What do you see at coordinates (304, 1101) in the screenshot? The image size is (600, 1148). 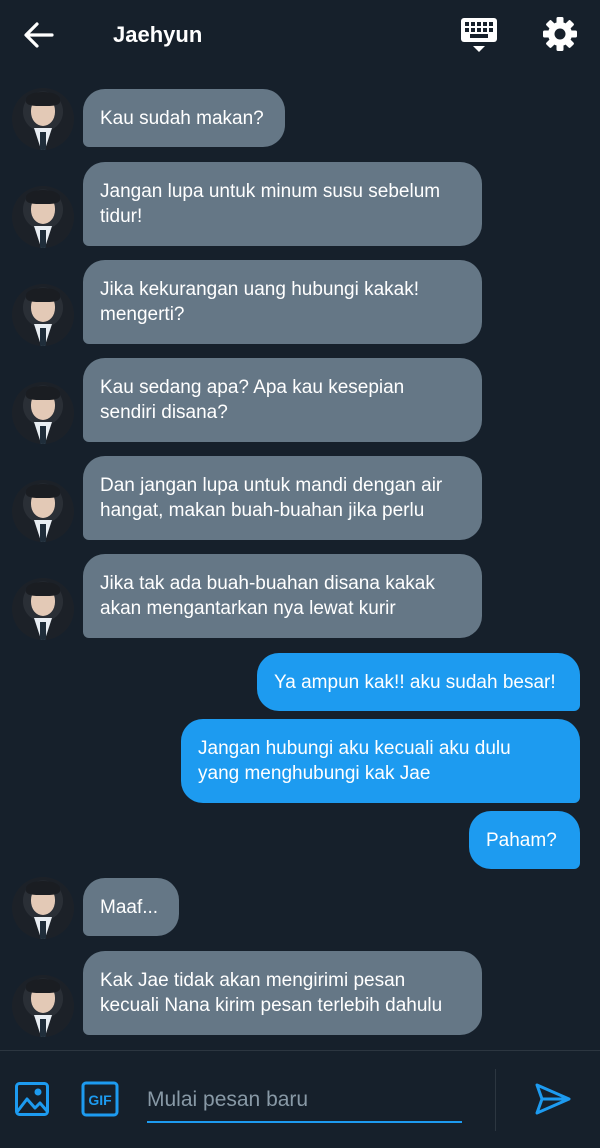 I see `message-input` at bounding box center [304, 1101].